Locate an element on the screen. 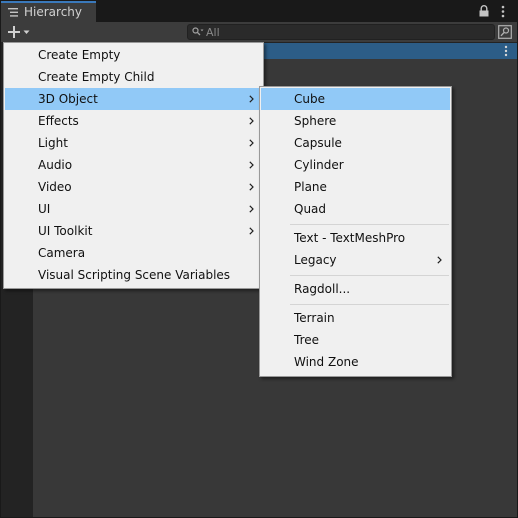 This screenshot has width=518, height=518. hierarchy-search is located at coordinates (341, 32).